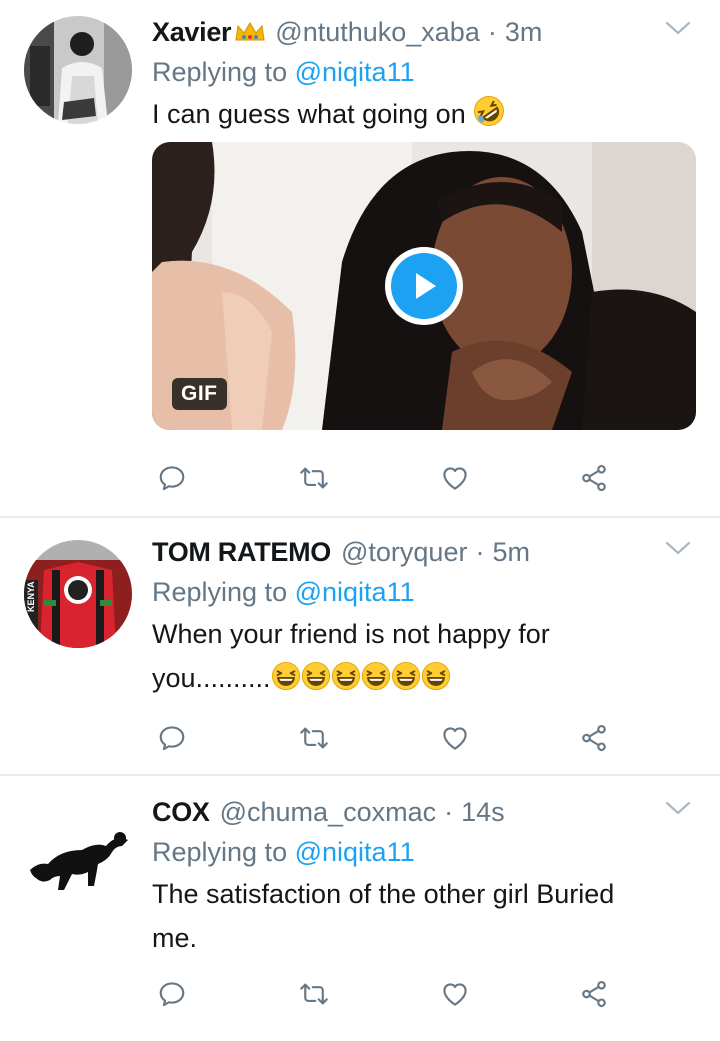  I want to click on tweet-text-line: When your friend is not happy for, so click(351, 634).